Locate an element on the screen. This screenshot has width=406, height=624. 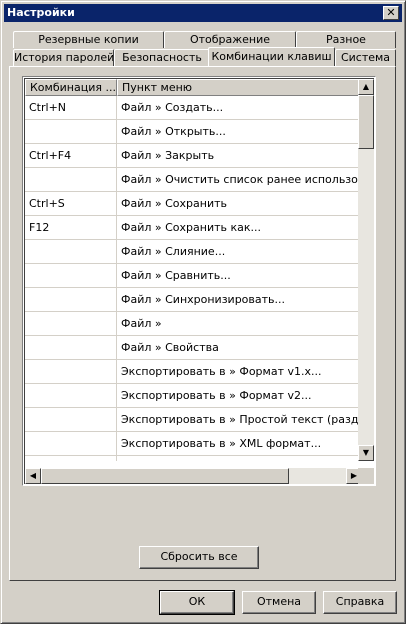
cancel-button: Отмена is located at coordinates (279, 602).